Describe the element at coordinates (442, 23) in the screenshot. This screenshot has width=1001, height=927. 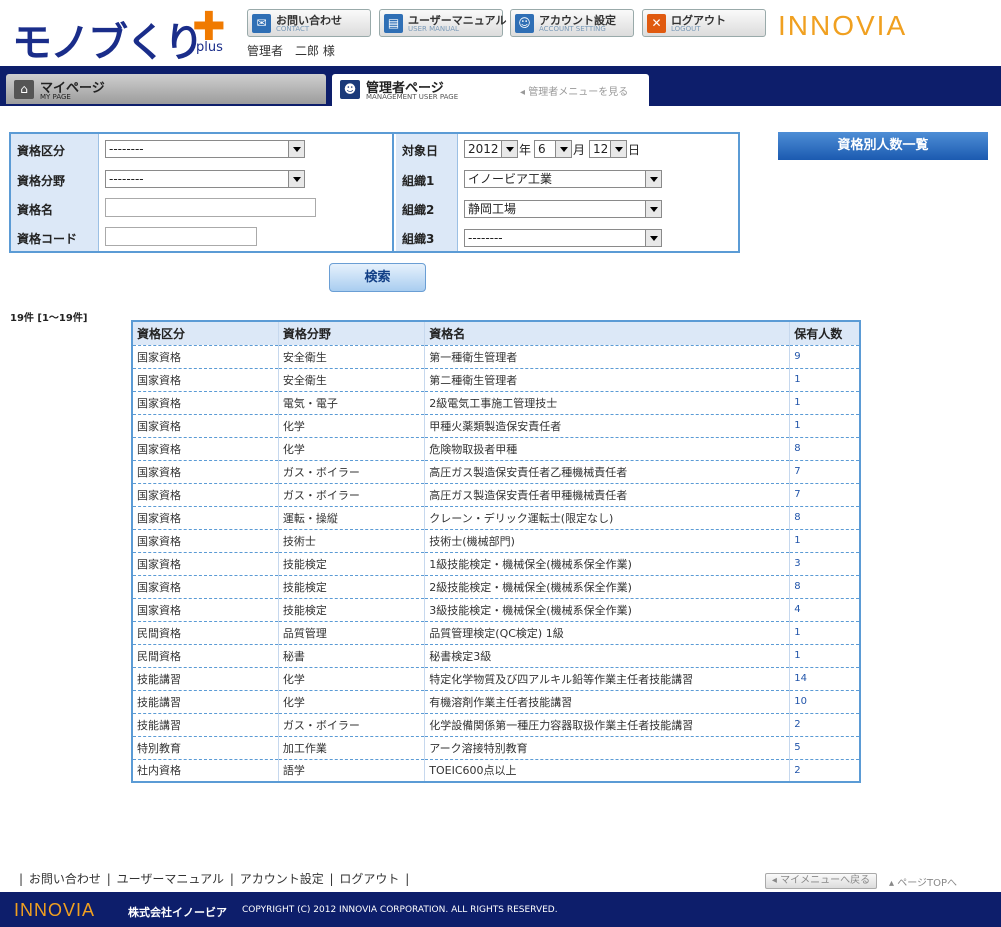
I see `user-manual-button: ▤ ユーザーマニュアル USER MANUAL` at that location.